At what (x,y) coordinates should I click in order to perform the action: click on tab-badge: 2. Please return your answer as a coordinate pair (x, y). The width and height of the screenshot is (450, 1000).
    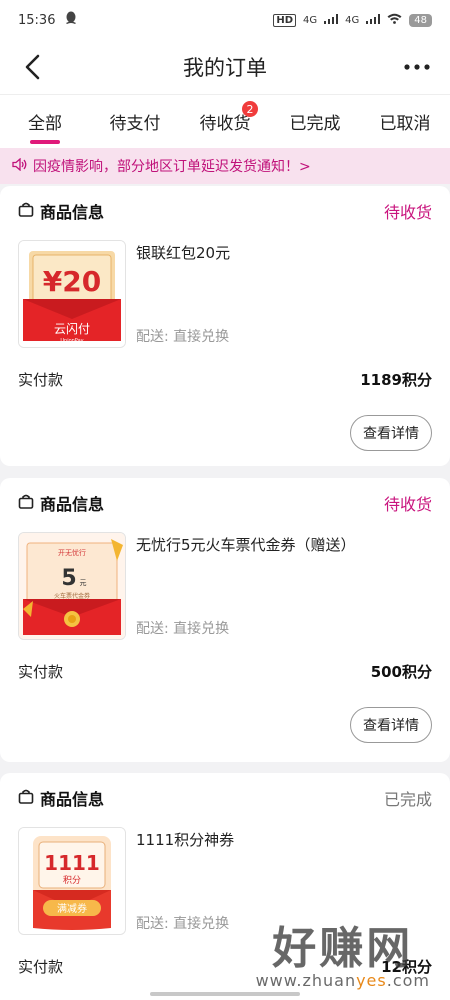
    Looking at the image, I should click on (250, 109).